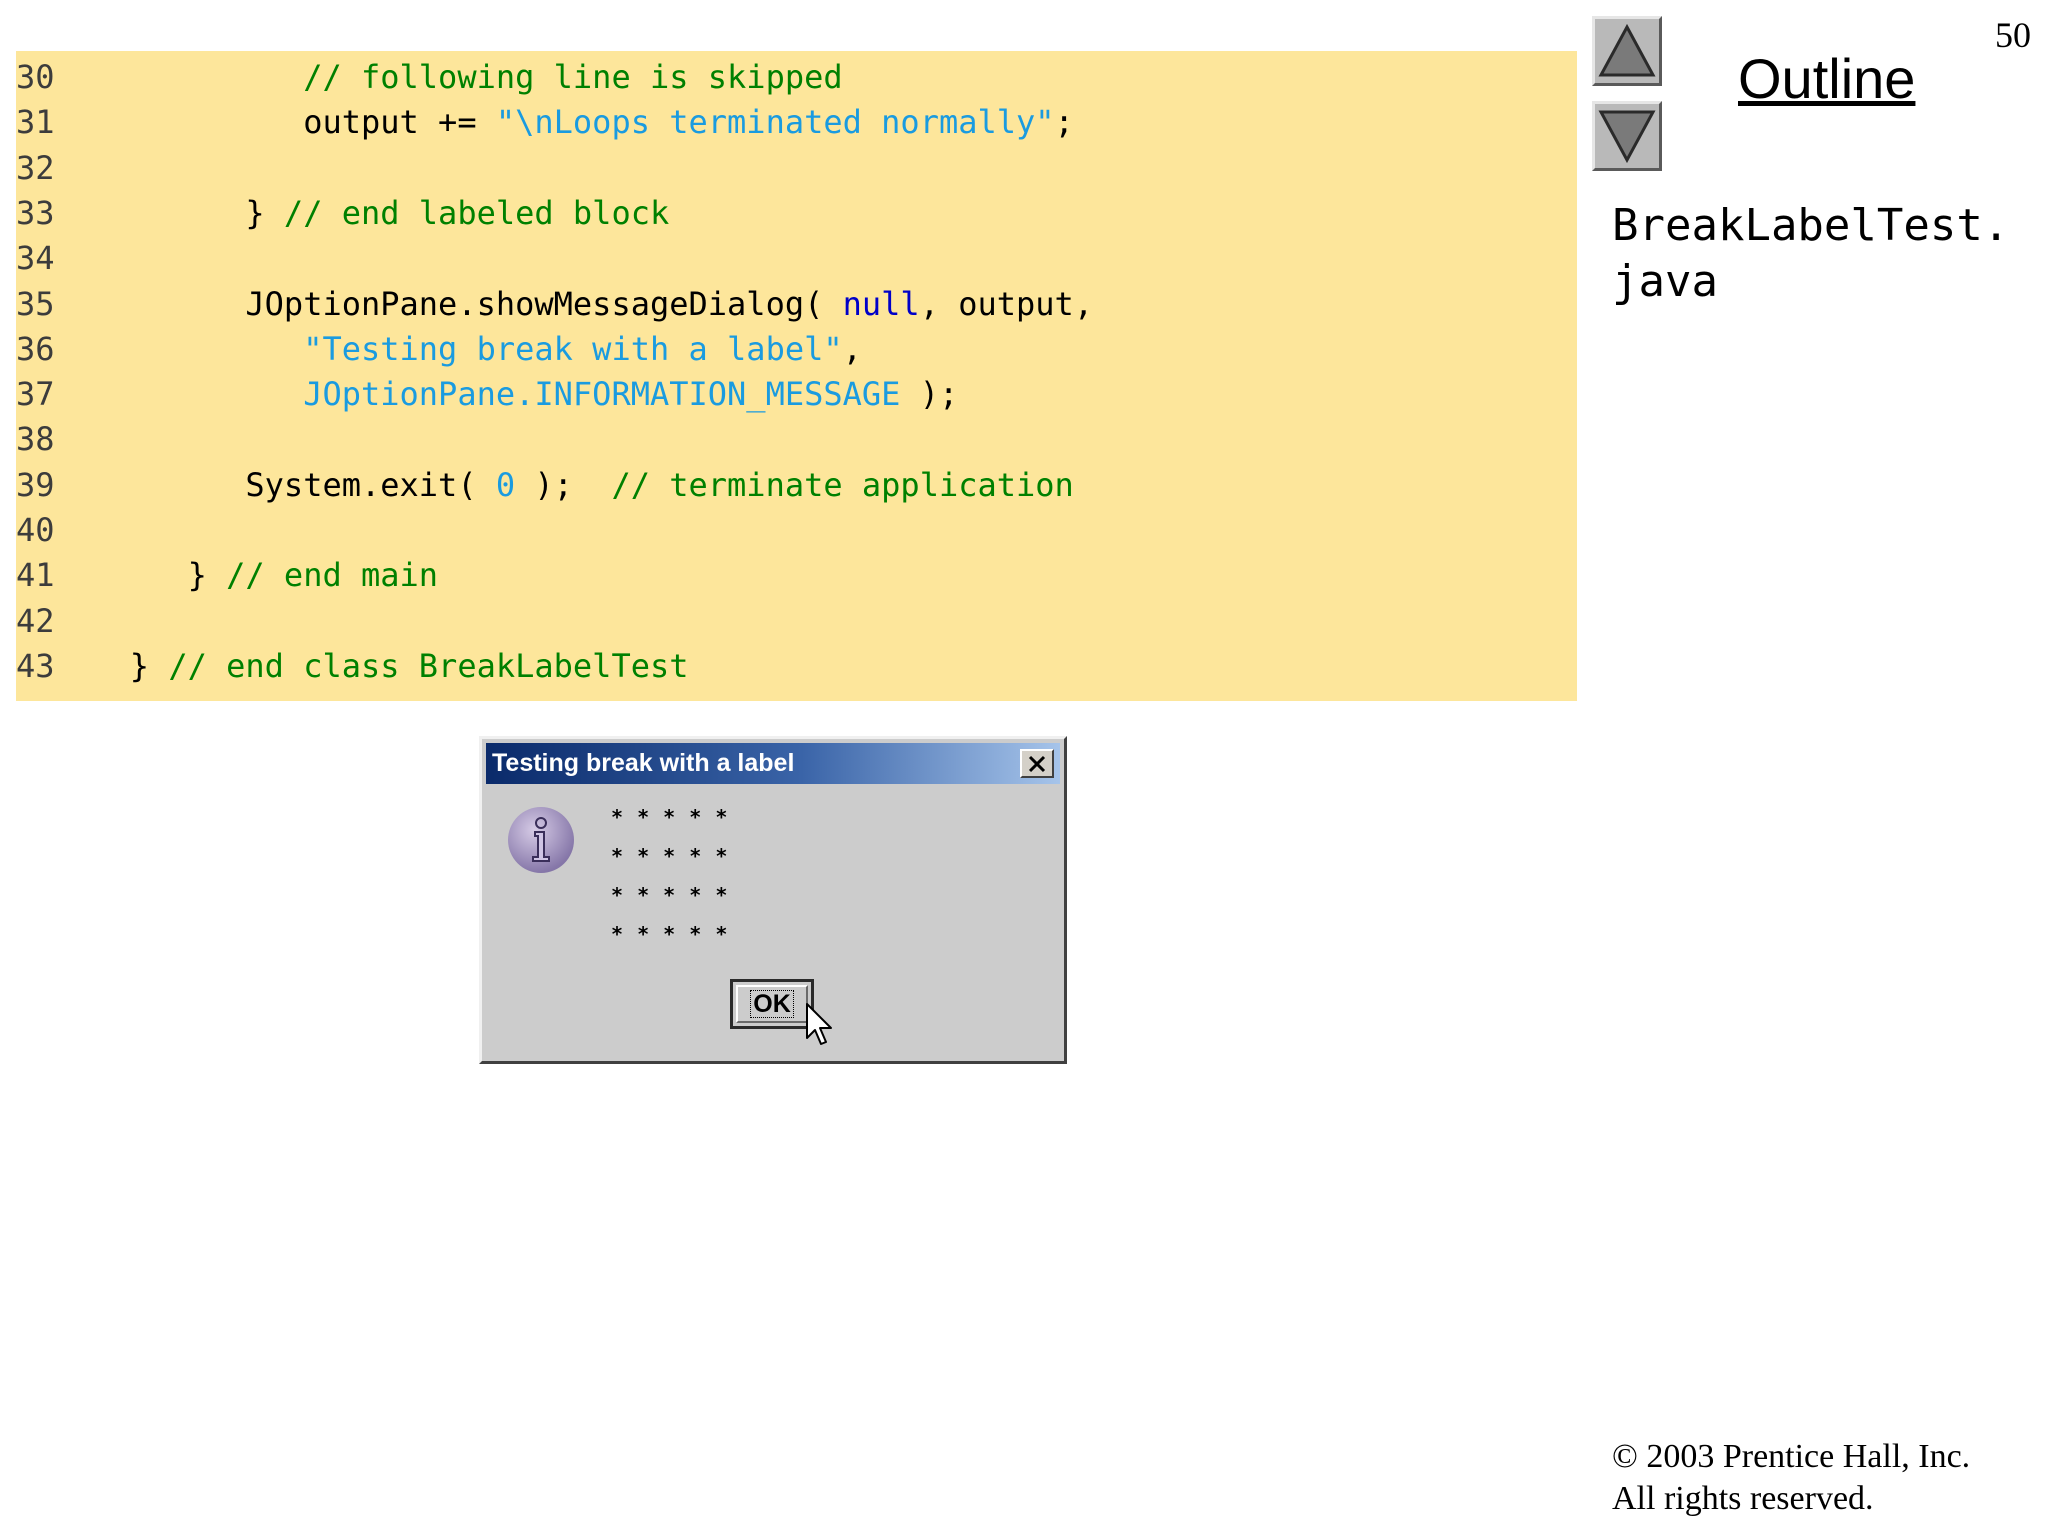  I want to click on copyright-line: All rights reserved., so click(1743, 1498).